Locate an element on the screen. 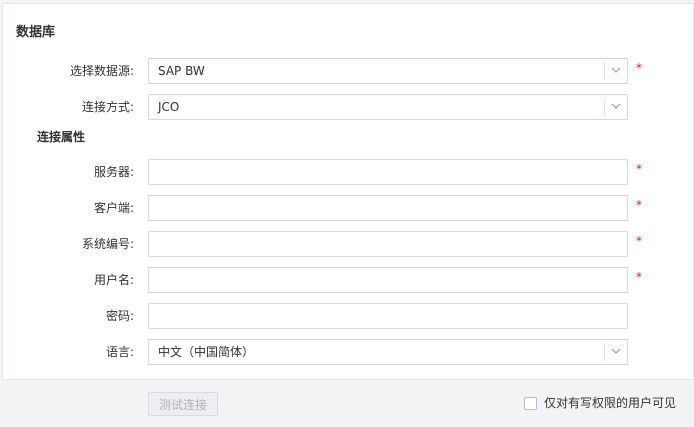  connection-mode-select-value: JCO is located at coordinates (169, 107).